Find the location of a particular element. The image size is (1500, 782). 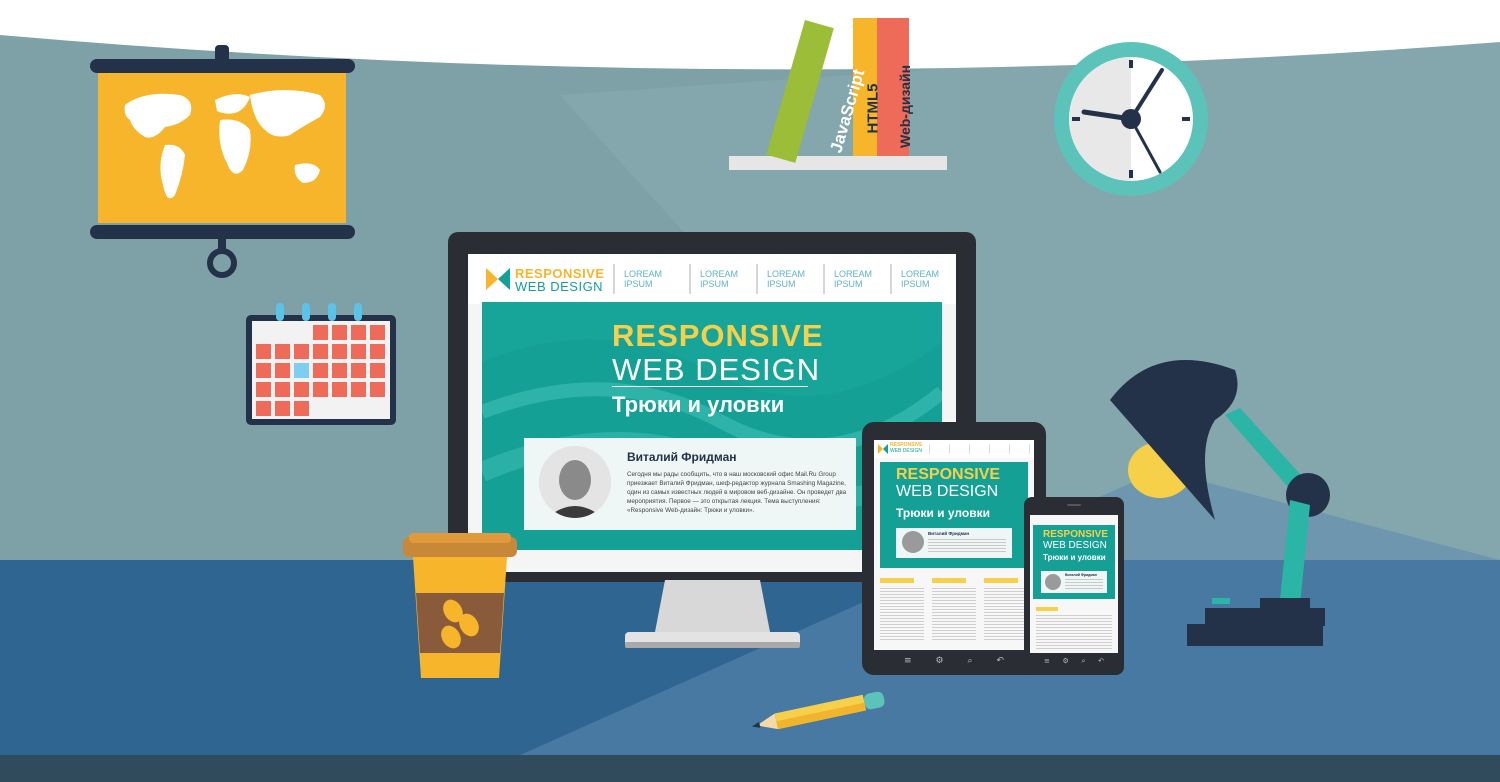

phone-hero-line1: RESPONSIVE is located at coordinates (1076, 534).